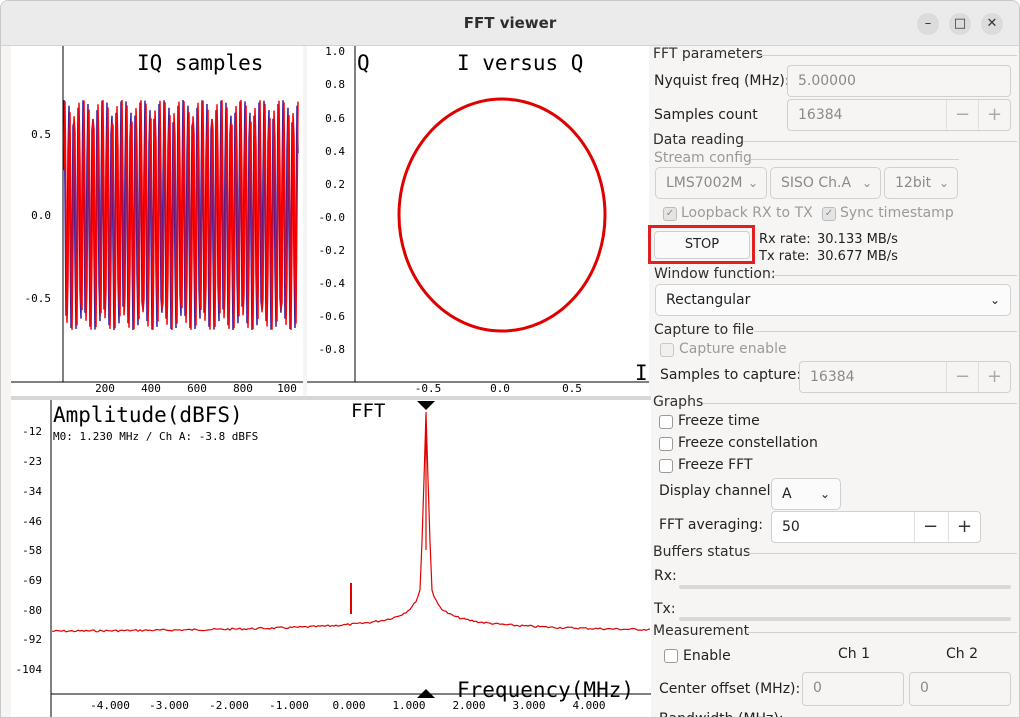  Describe the element at coordinates (701, 631) in the screenshot. I see `measurement-group: Measurement` at that location.